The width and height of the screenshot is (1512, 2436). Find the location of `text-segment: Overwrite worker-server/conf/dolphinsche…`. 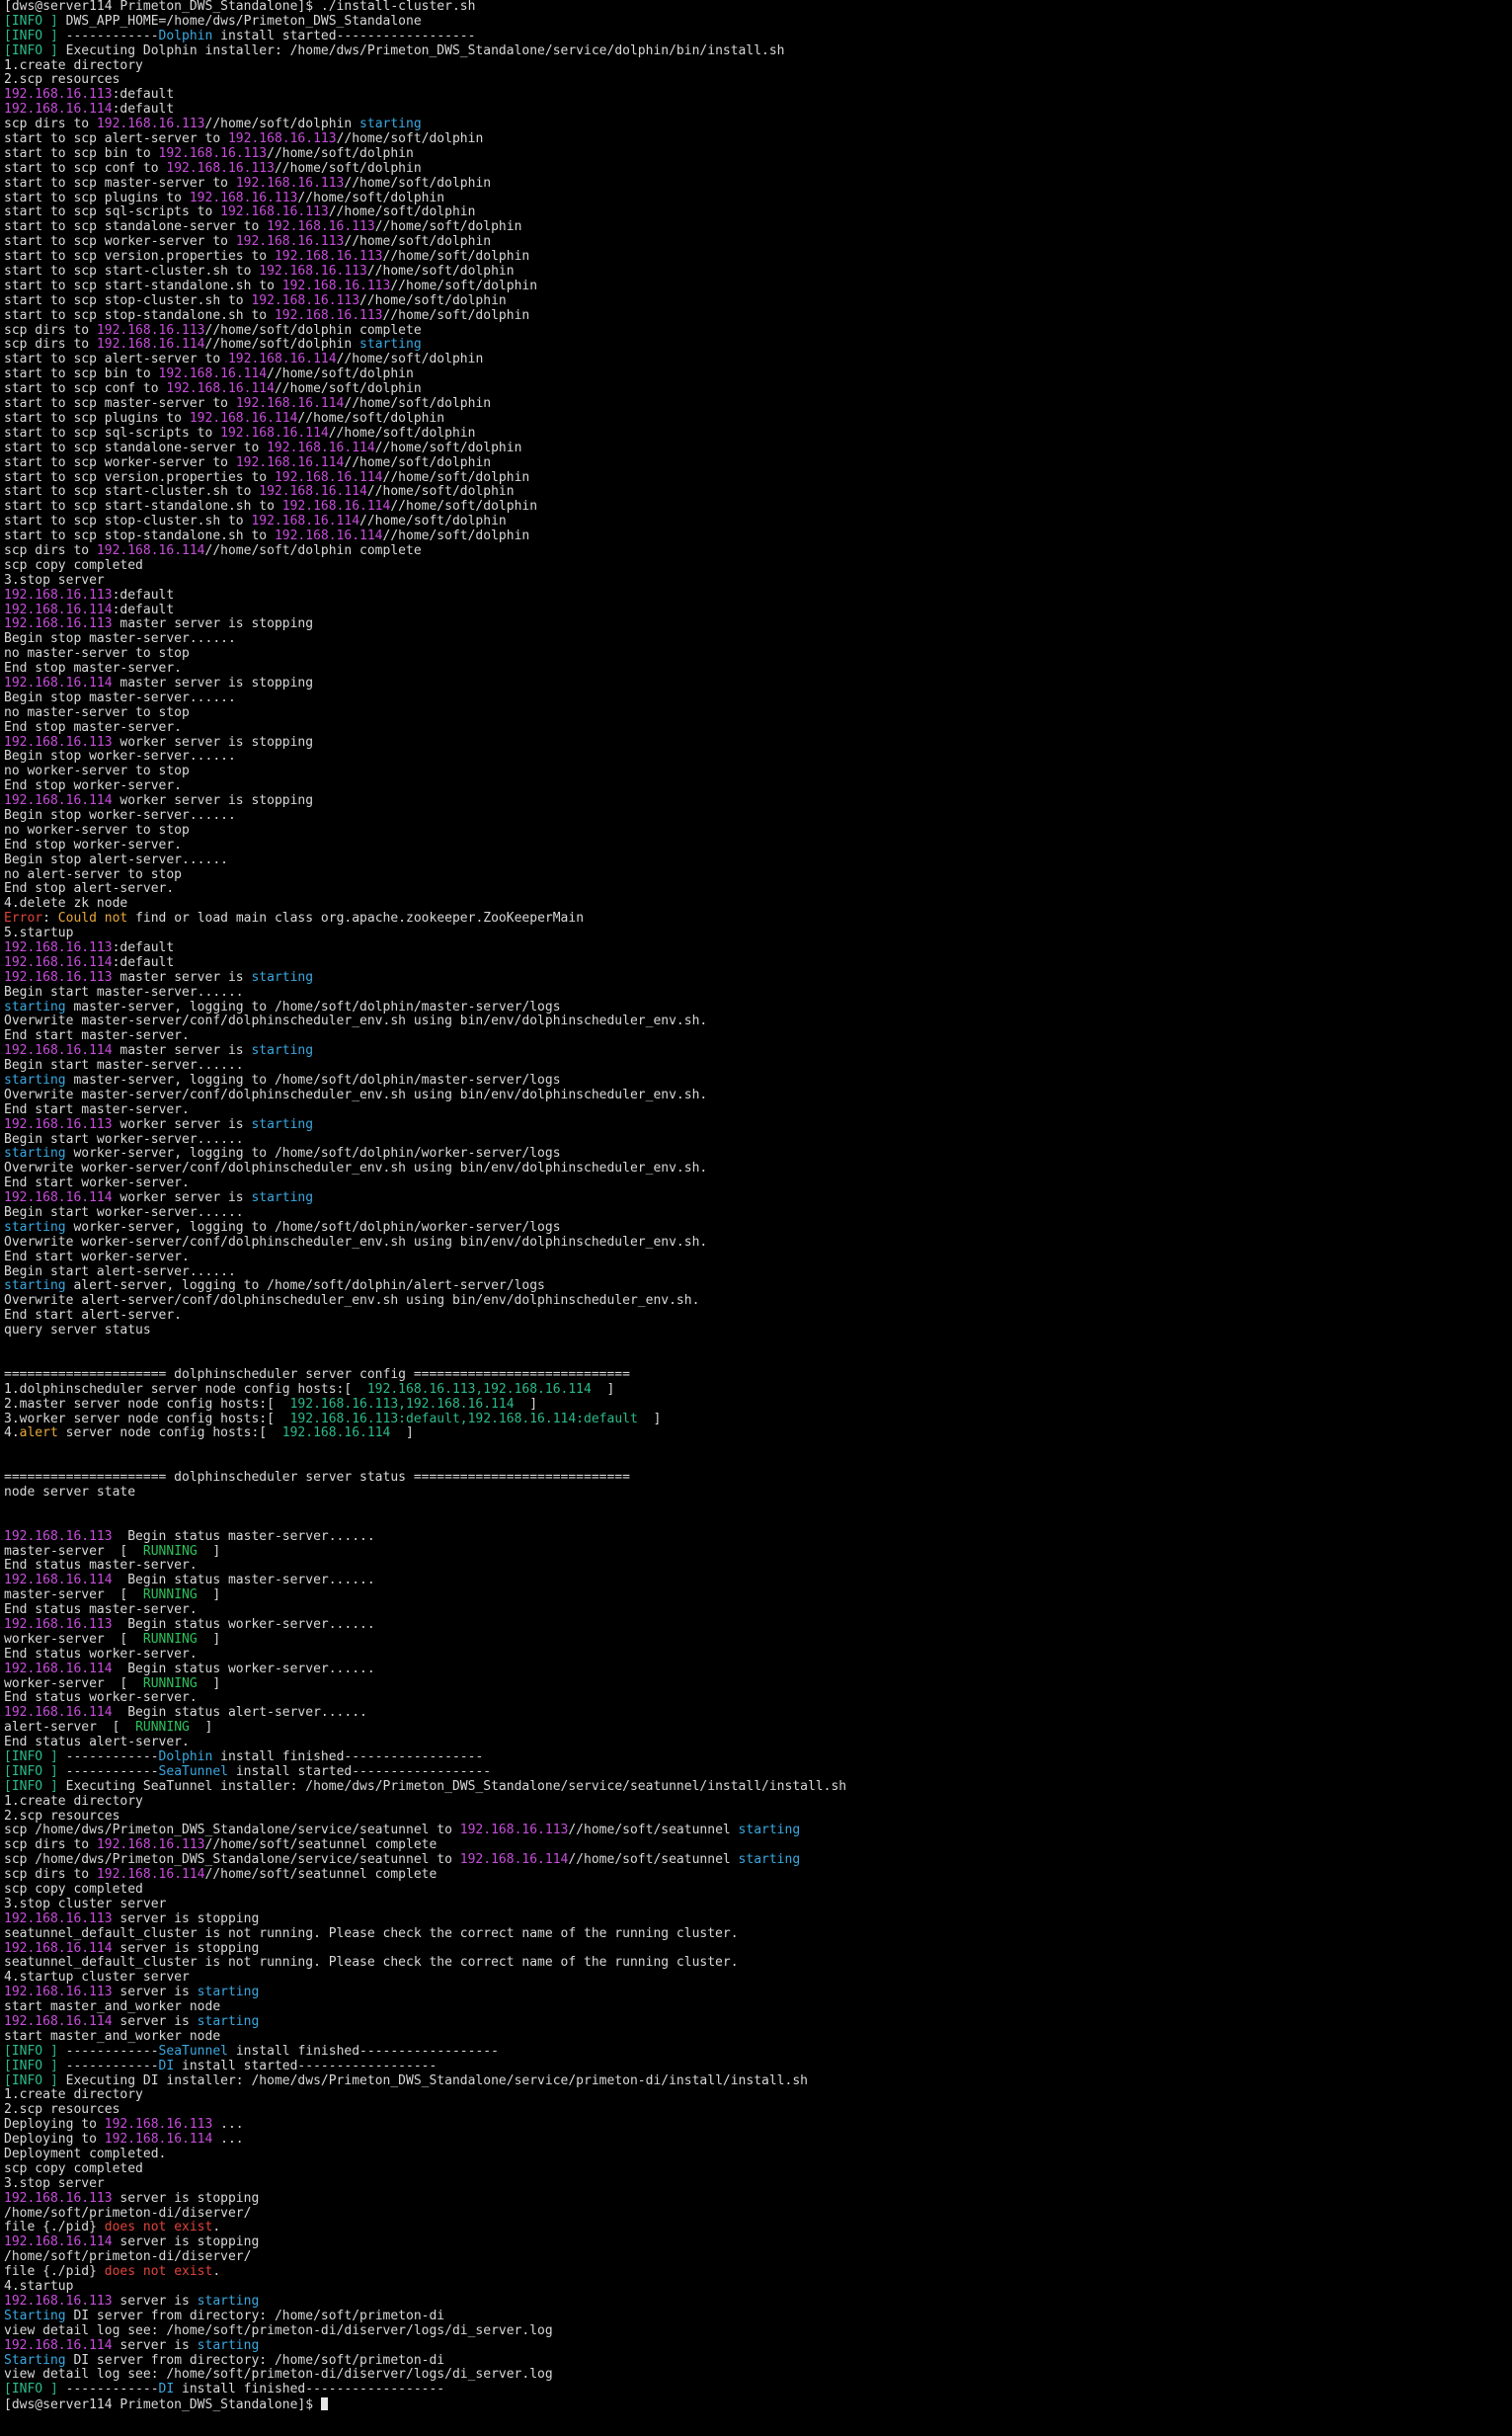

text-segment: Overwrite worker-server/conf/dolphinsche… is located at coordinates (356, 1242).